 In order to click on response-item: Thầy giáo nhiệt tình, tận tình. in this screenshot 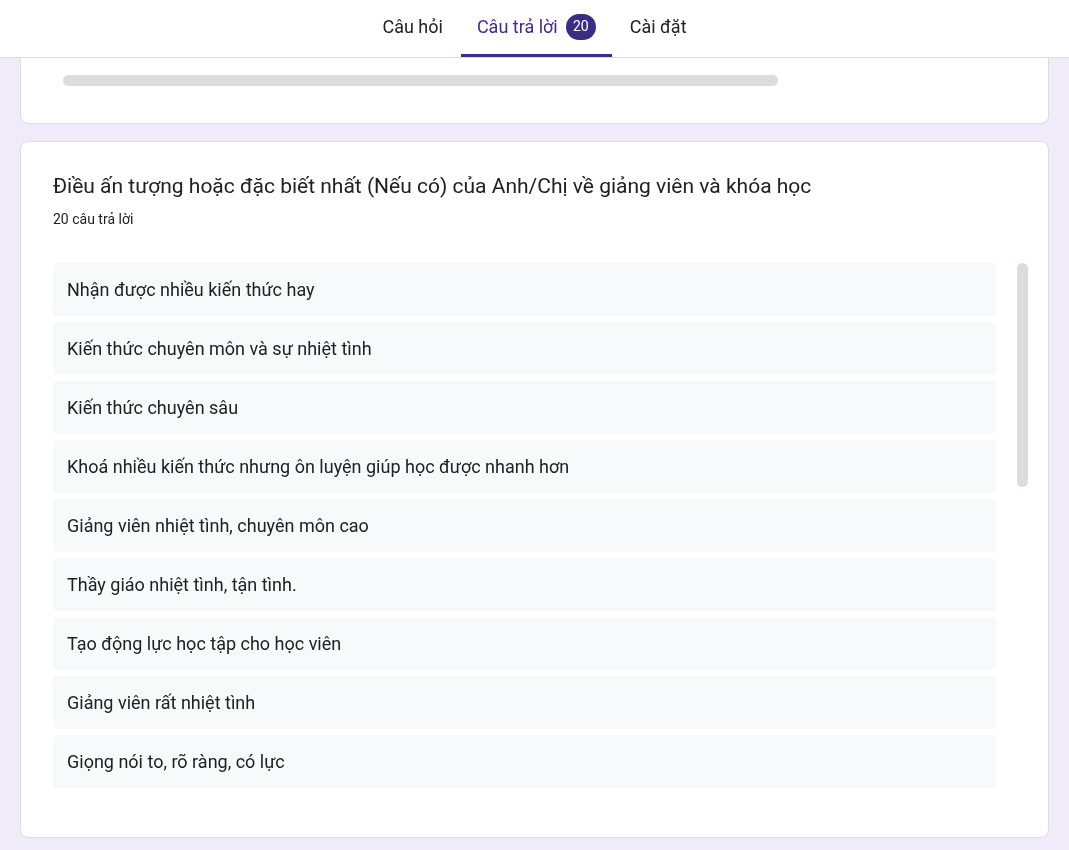, I will do `click(525, 584)`.